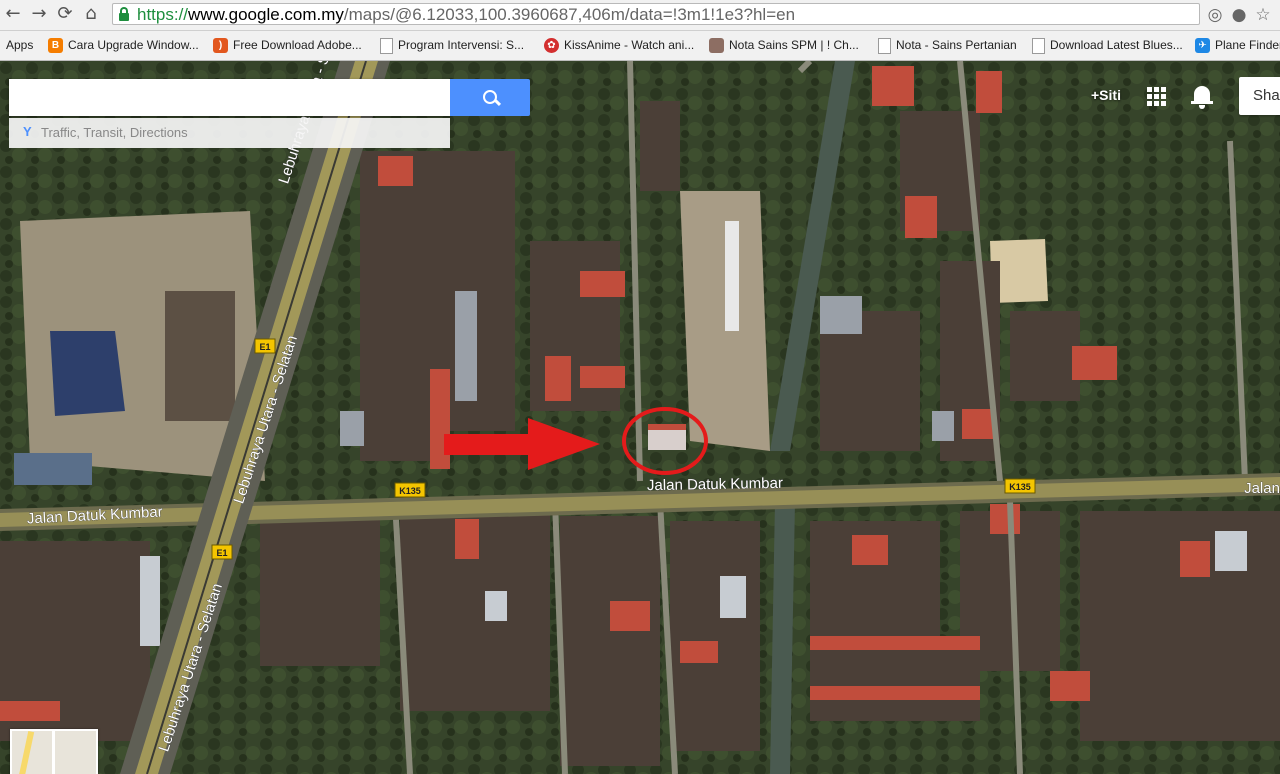 This screenshot has height=774, width=1280. What do you see at coordinates (715, 484) in the screenshot?
I see `road-label: Jalan Datuk Kumbar` at bounding box center [715, 484].